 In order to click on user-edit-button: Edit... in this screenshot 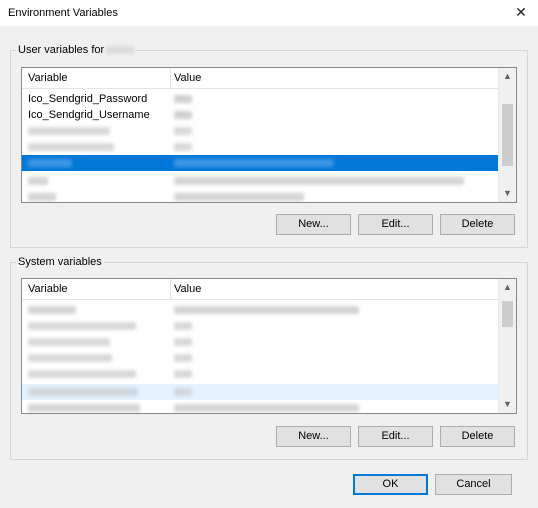, I will do `click(395, 224)`.